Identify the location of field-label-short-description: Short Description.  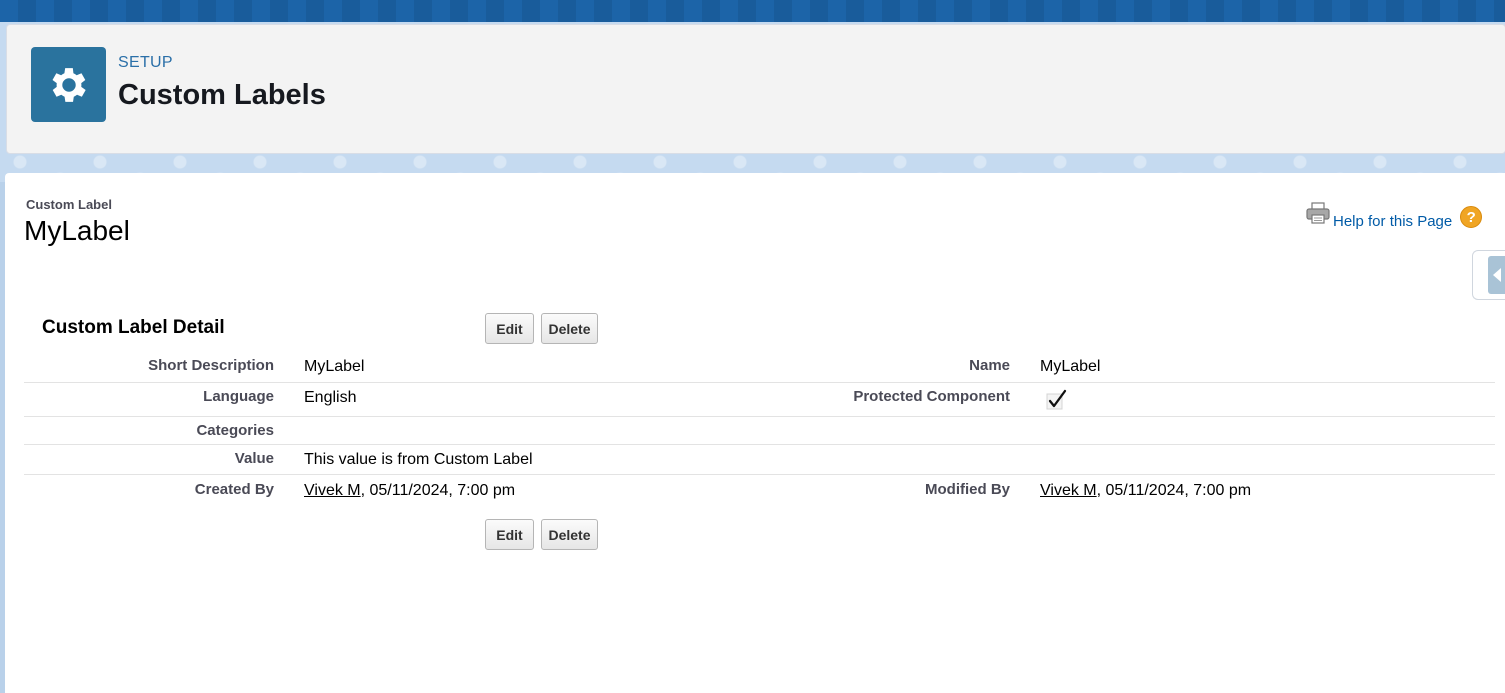
(211, 365).